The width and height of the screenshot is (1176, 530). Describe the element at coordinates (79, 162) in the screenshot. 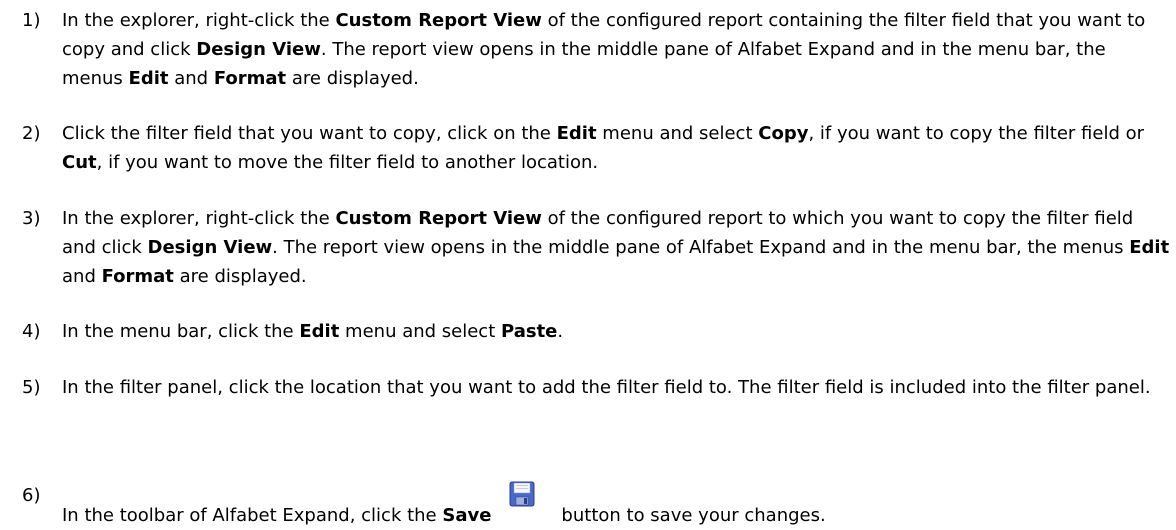

I see `ui-term: Cut` at that location.